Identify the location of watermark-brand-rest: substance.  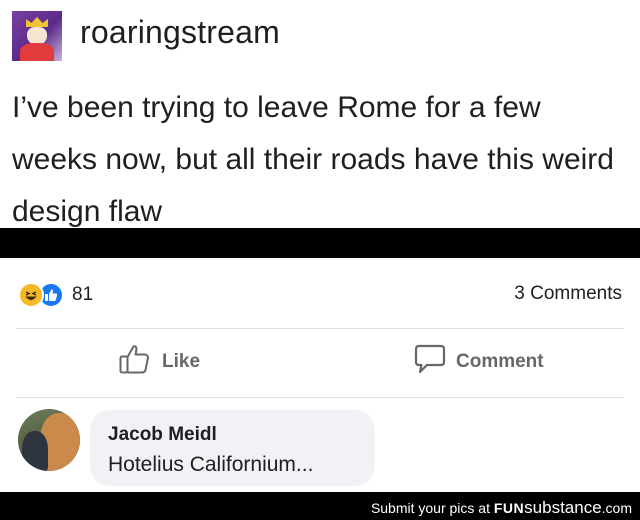
(563, 507).